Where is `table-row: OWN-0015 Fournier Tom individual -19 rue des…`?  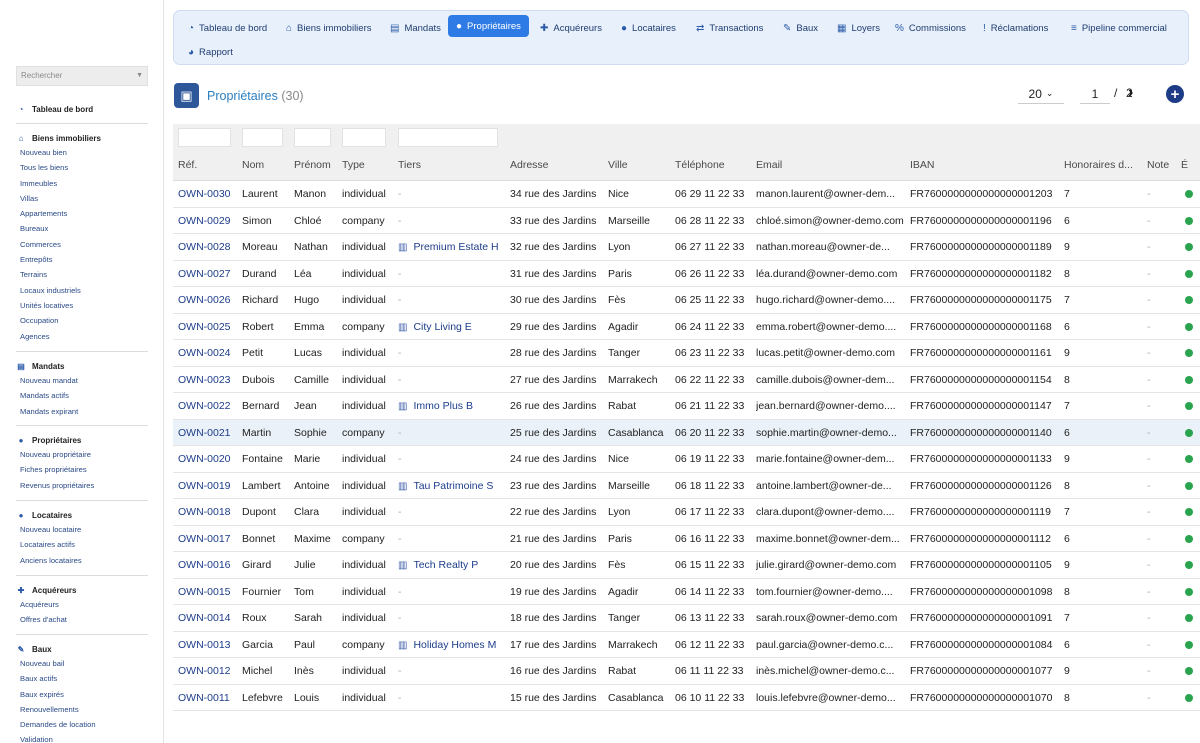
table-row: OWN-0015 Fournier Tom individual -19 rue des… is located at coordinates (686, 592).